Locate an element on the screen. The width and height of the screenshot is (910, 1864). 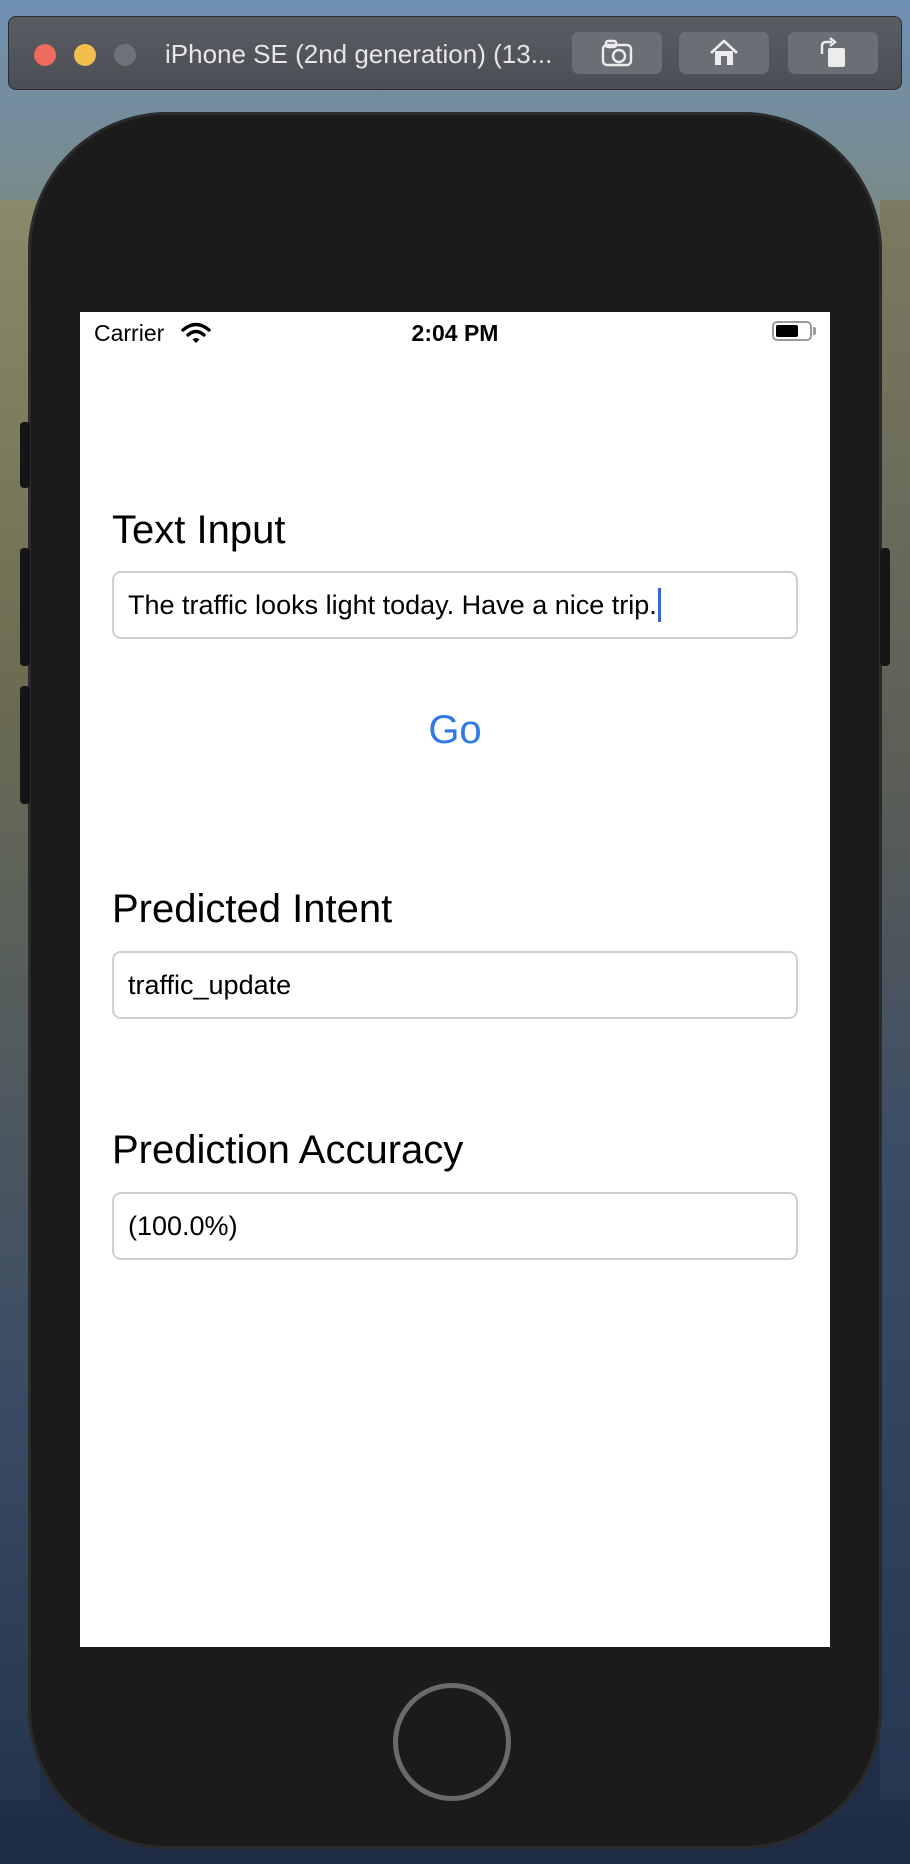
predicted-intent-label: Predicted Intent is located at coordinates (252, 909).